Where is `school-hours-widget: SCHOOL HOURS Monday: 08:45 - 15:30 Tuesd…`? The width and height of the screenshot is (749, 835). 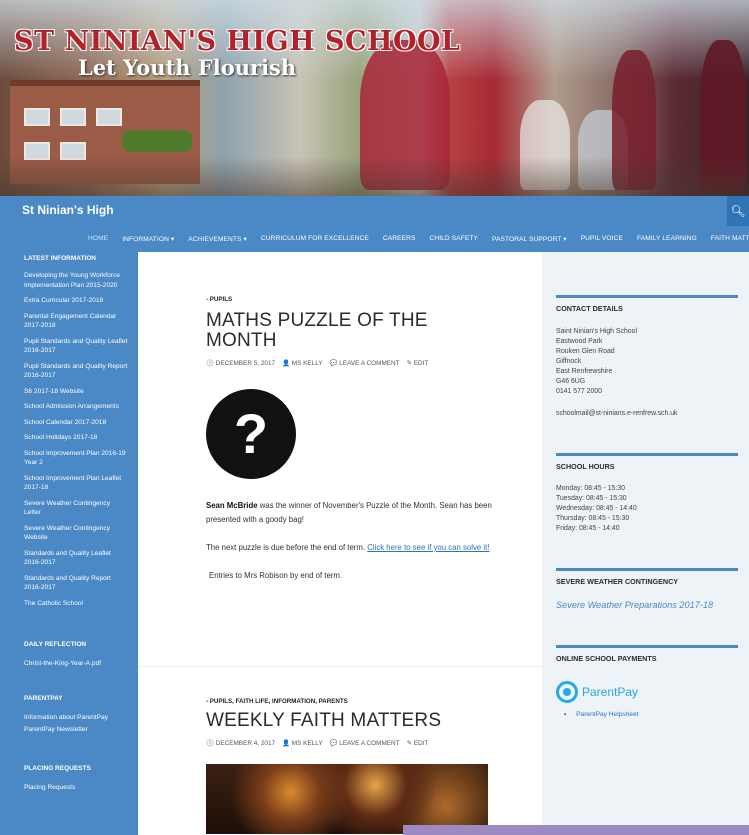 school-hours-widget: SCHOOL HOURS Monday: 08:45 - 15:30 Tuesd… is located at coordinates (647, 493).